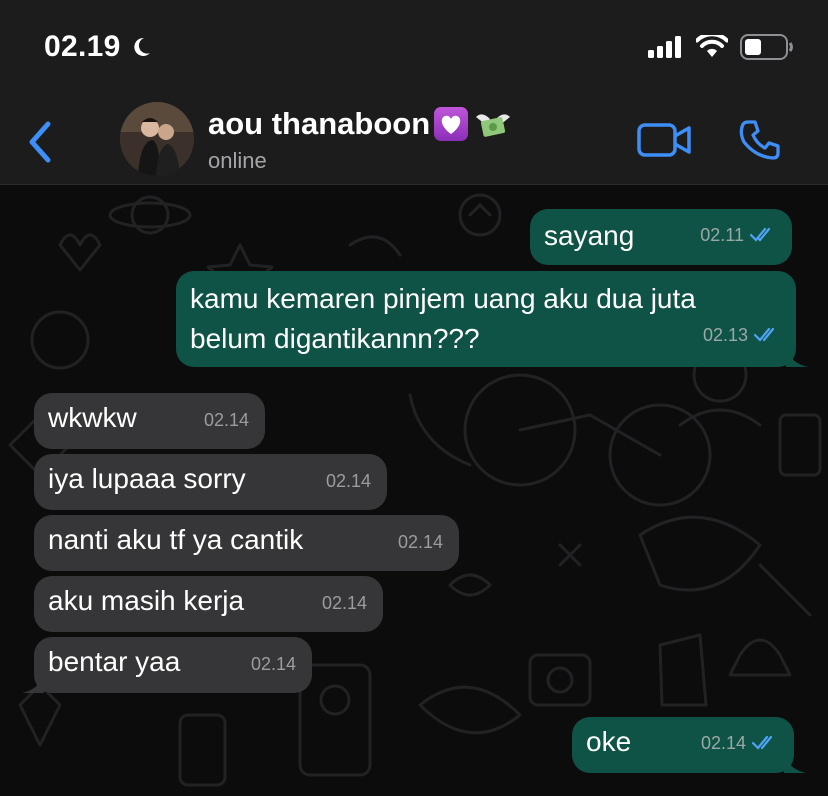 Image resolution: width=828 pixels, height=796 pixels. What do you see at coordinates (712, 46) in the screenshot?
I see `wifi-icon` at bounding box center [712, 46].